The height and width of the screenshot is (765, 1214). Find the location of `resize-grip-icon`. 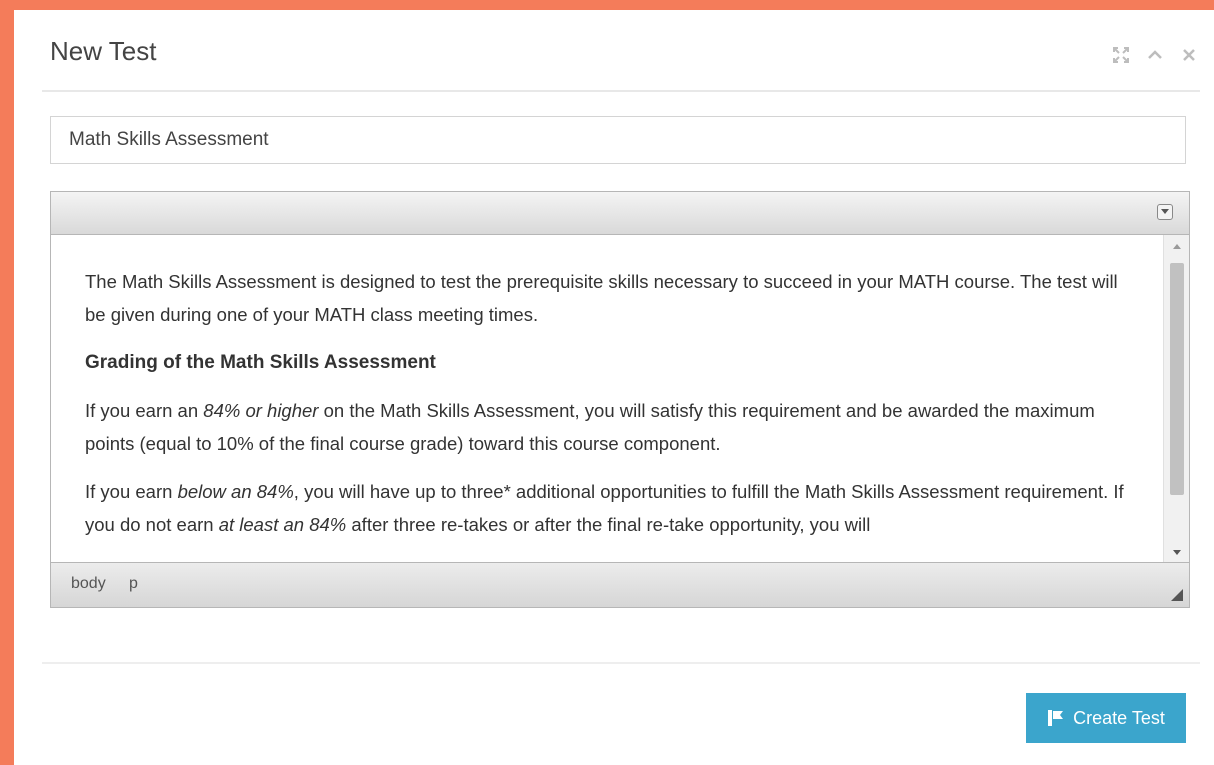

resize-grip-icon is located at coordinates (1177, 595).